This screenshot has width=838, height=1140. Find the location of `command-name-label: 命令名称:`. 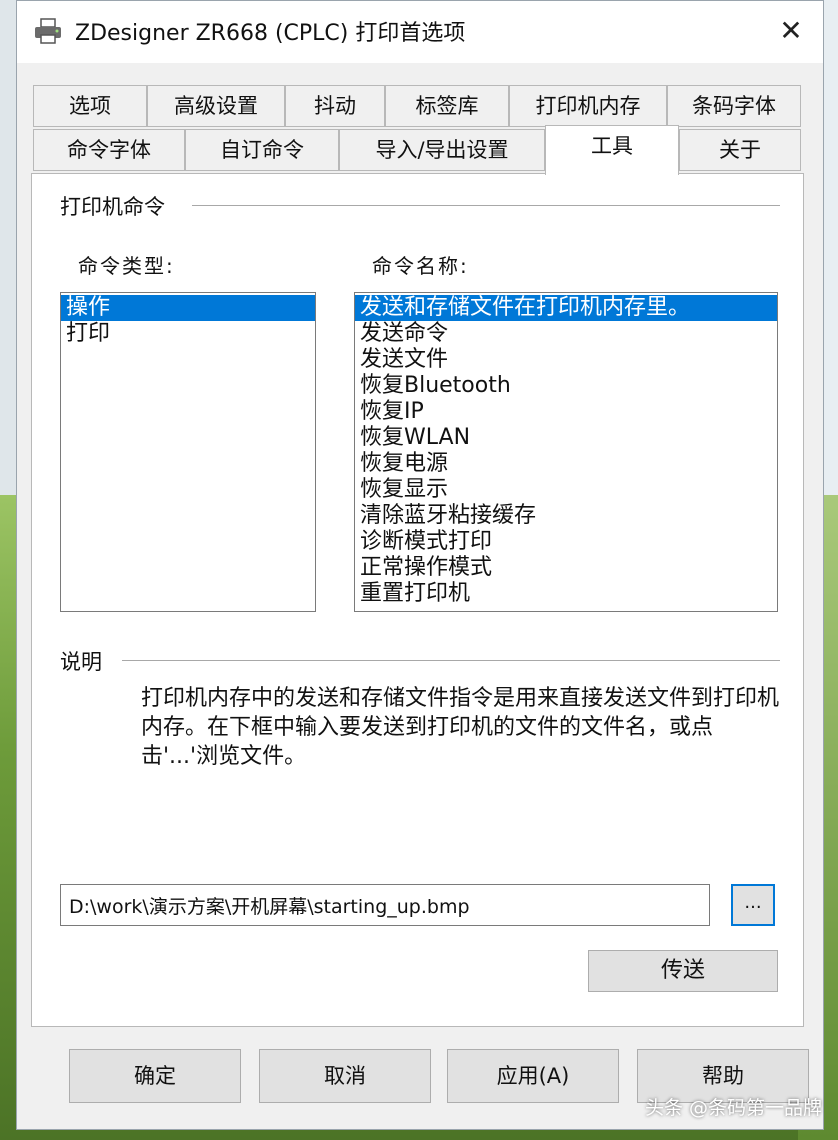

command-name-label: 命令名称: is located at coordinates (420, 266).